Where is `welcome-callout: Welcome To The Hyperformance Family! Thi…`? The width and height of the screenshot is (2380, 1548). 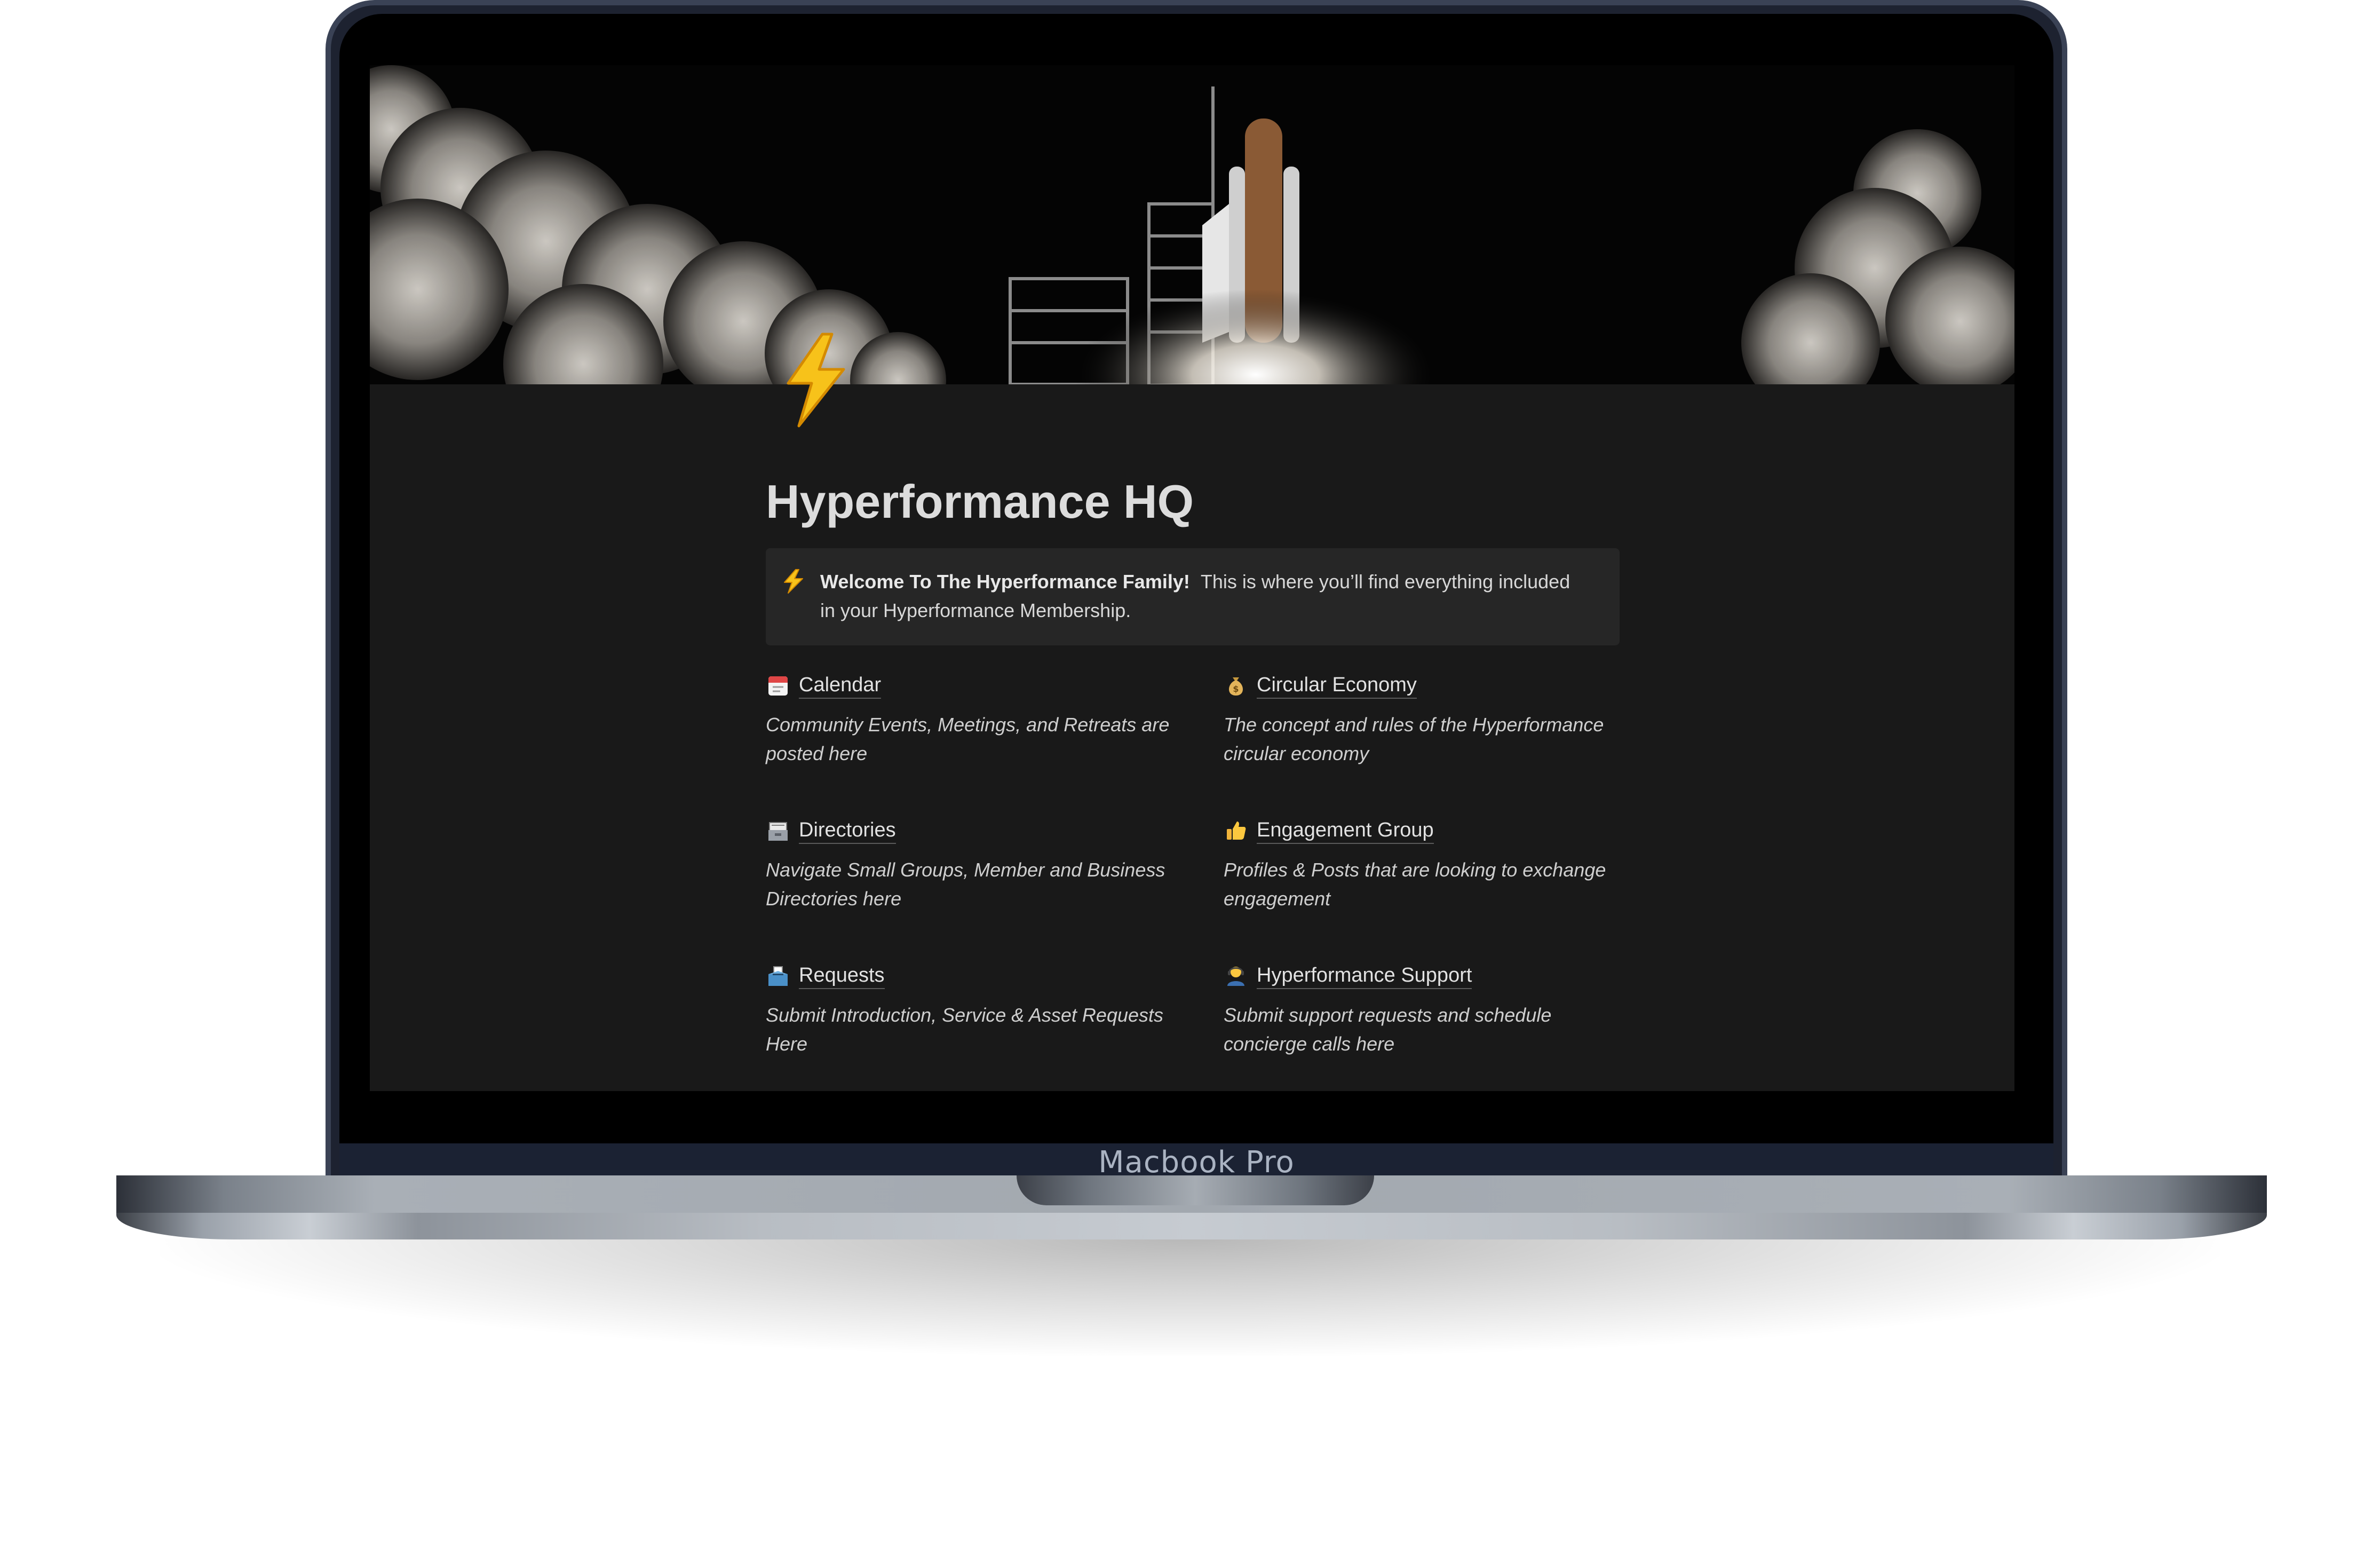
welcome-callout: Welcome To The Hyperformance Family! Thi… is located at coordinates (1193, 596).